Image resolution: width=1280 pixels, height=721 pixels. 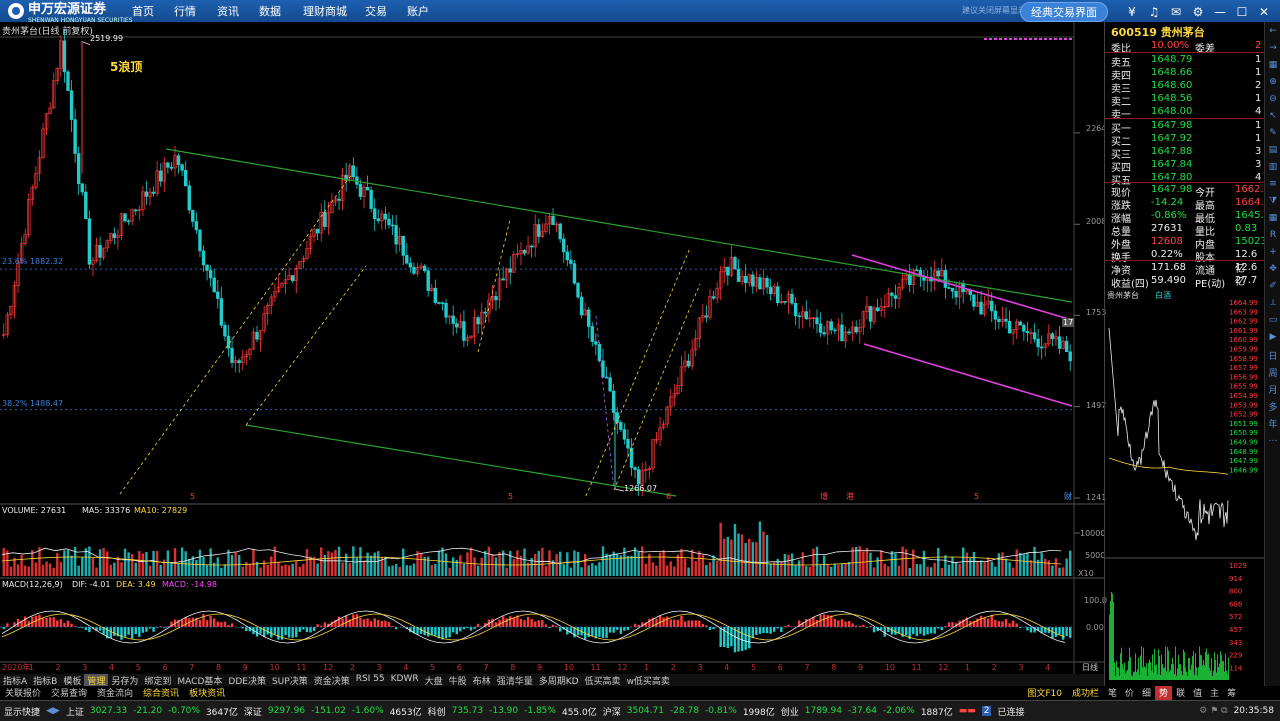 What do you see at coordinates (1163, 693) in the screenshot?
I see `intraday-tab: 势` at bounding box center [1163, 693].